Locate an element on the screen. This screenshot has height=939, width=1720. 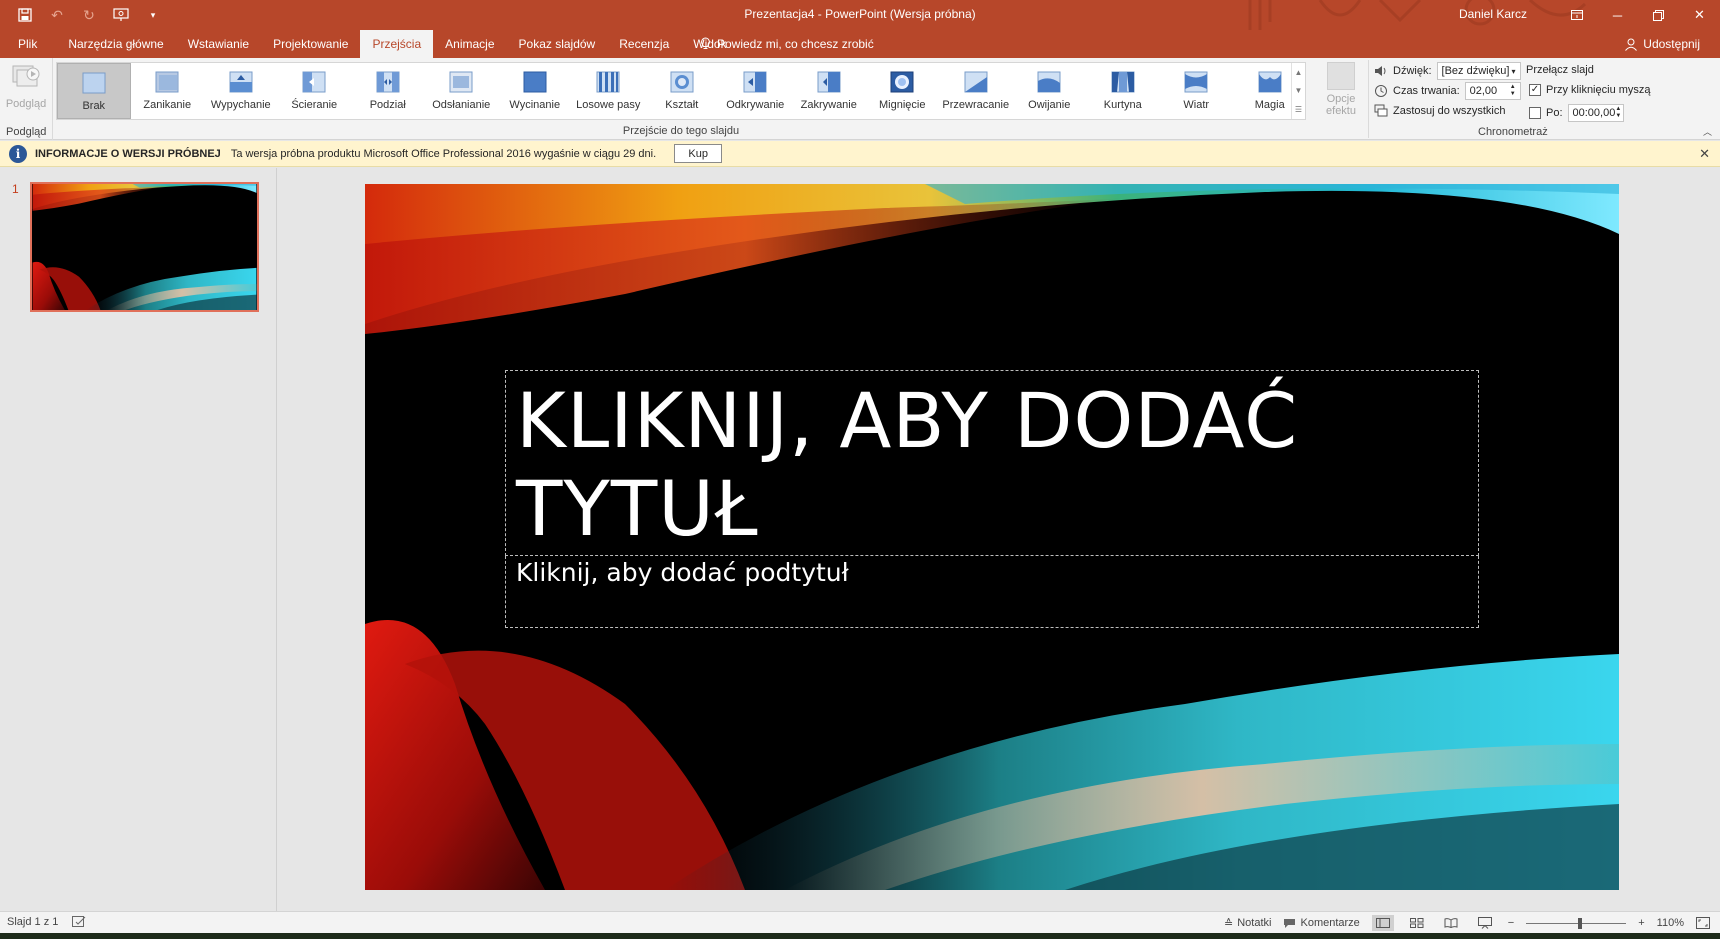
transition-label: Wypychanie is located at coordinates (240, 105).